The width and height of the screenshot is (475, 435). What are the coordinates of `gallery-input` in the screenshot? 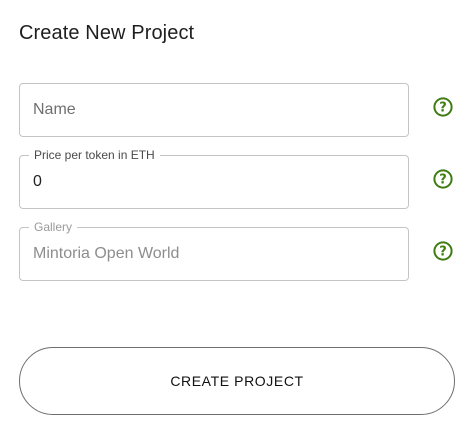 It's located at (213, 254).